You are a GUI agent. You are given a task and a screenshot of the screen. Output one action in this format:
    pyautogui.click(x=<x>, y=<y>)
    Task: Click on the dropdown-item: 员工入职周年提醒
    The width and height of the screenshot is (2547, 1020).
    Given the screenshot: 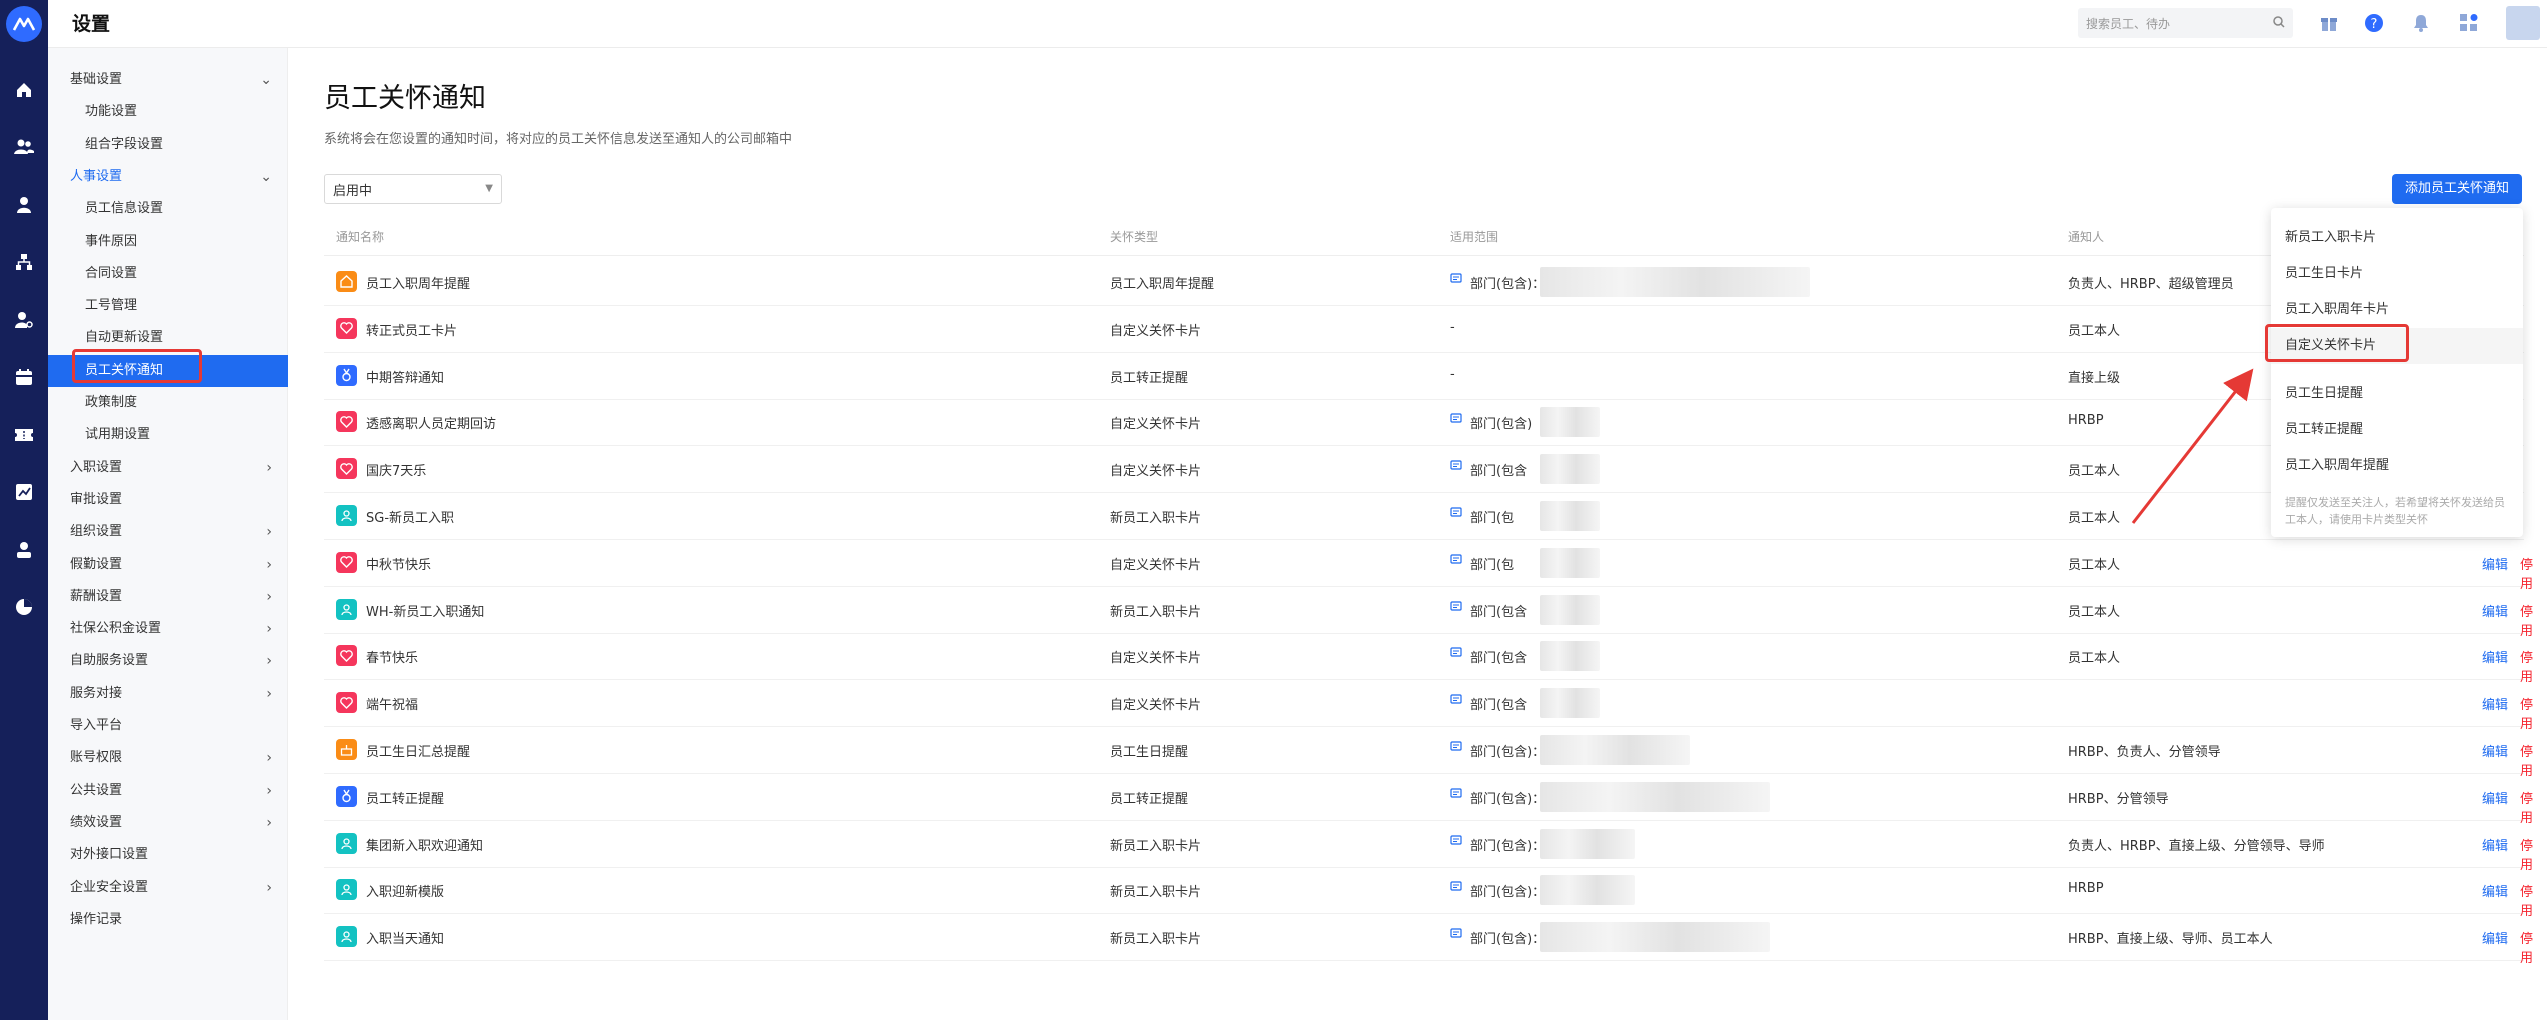 What is the action you would take?
    pyautogui.click(x=2397, y=466)
    